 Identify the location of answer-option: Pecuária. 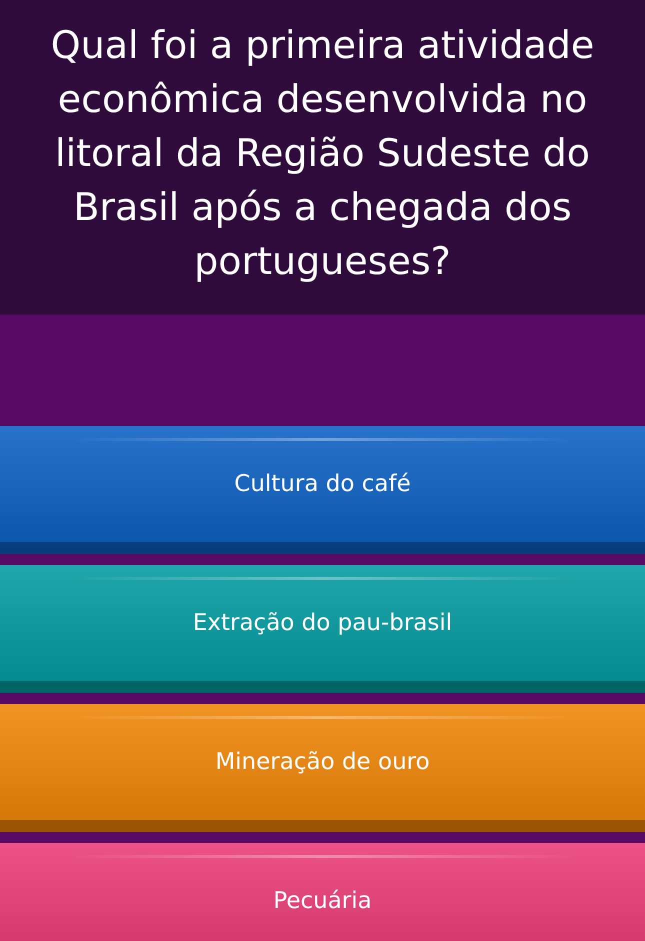
(322, 892).